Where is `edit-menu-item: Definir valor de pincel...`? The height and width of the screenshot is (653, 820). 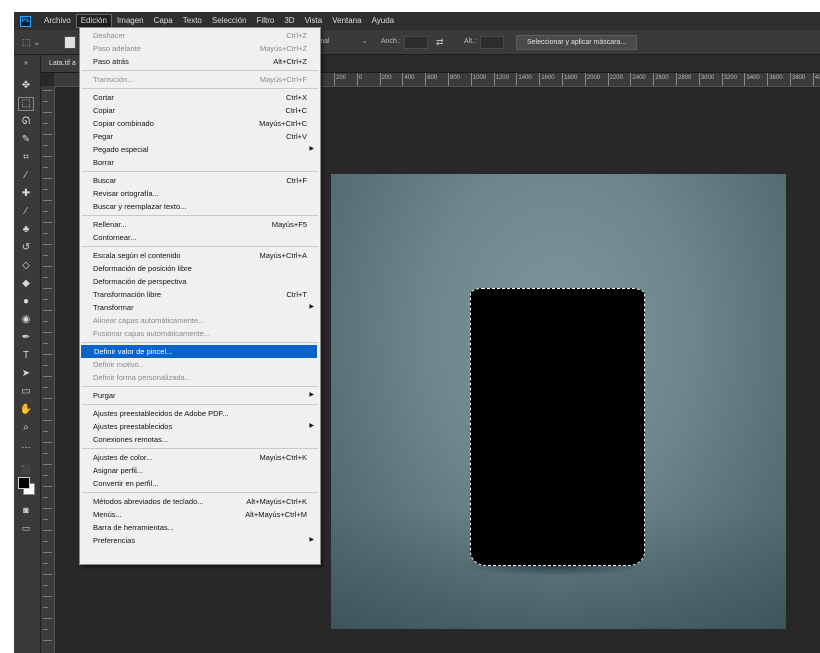 edit-menu-item: Definir valor de pincel... is located at coordinates (199, 351).